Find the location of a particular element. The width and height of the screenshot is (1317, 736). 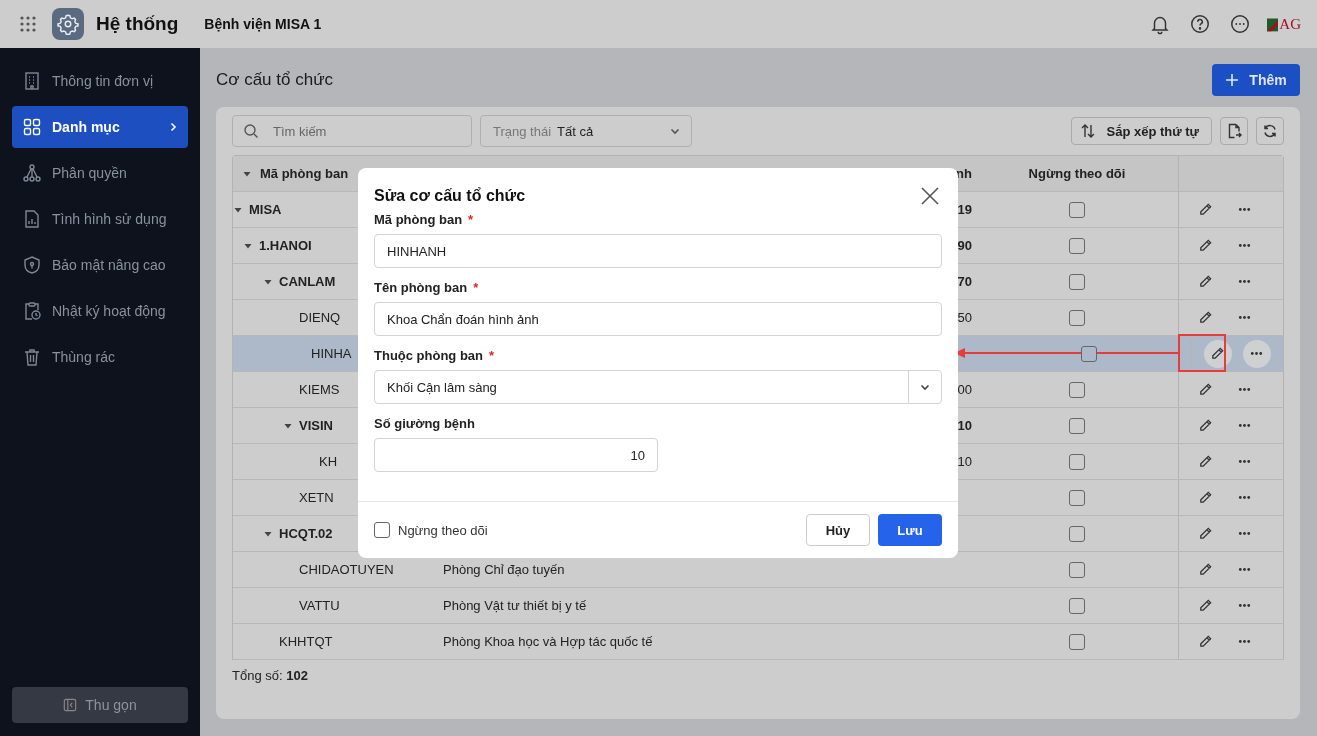

table-cell: 50 is located at coordinates (964, 317).